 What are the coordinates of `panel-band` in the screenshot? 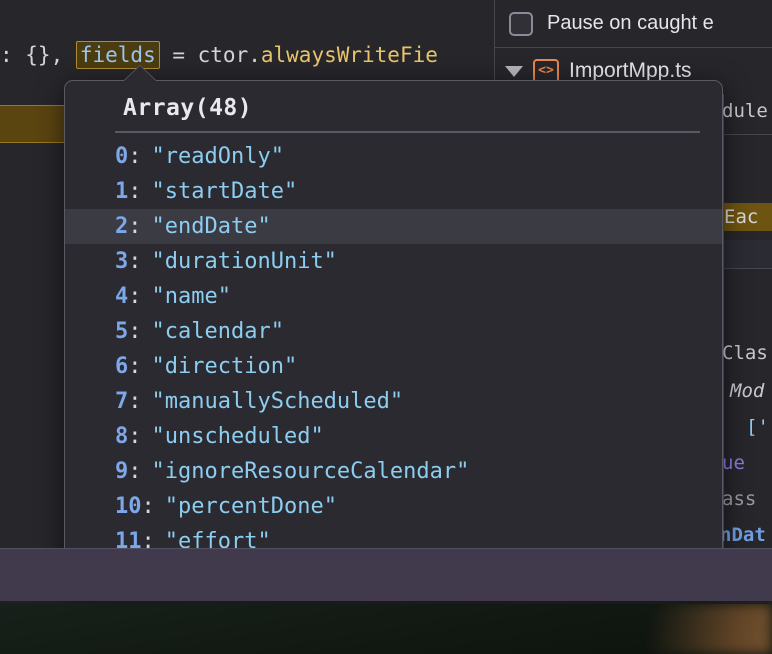 It's located at (748, 254).